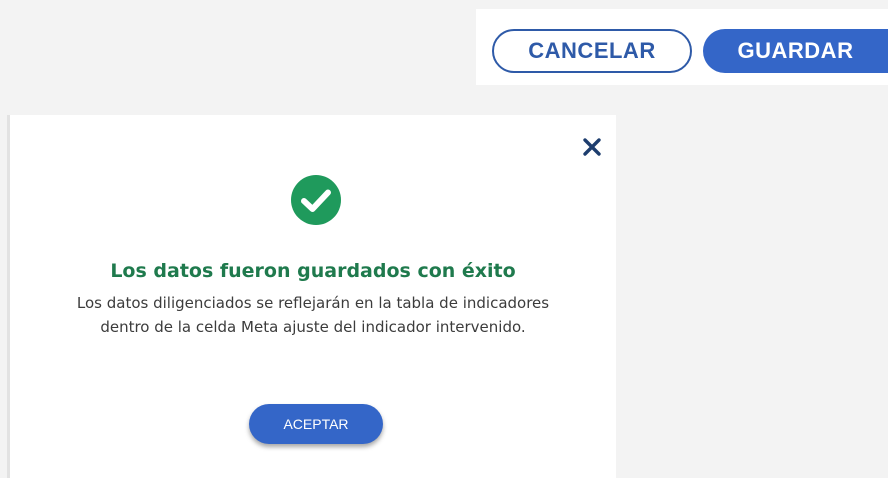 This screenshot has height=478, width=888. I want to click on cancel-button: CANCELAR, so click(592, 51).